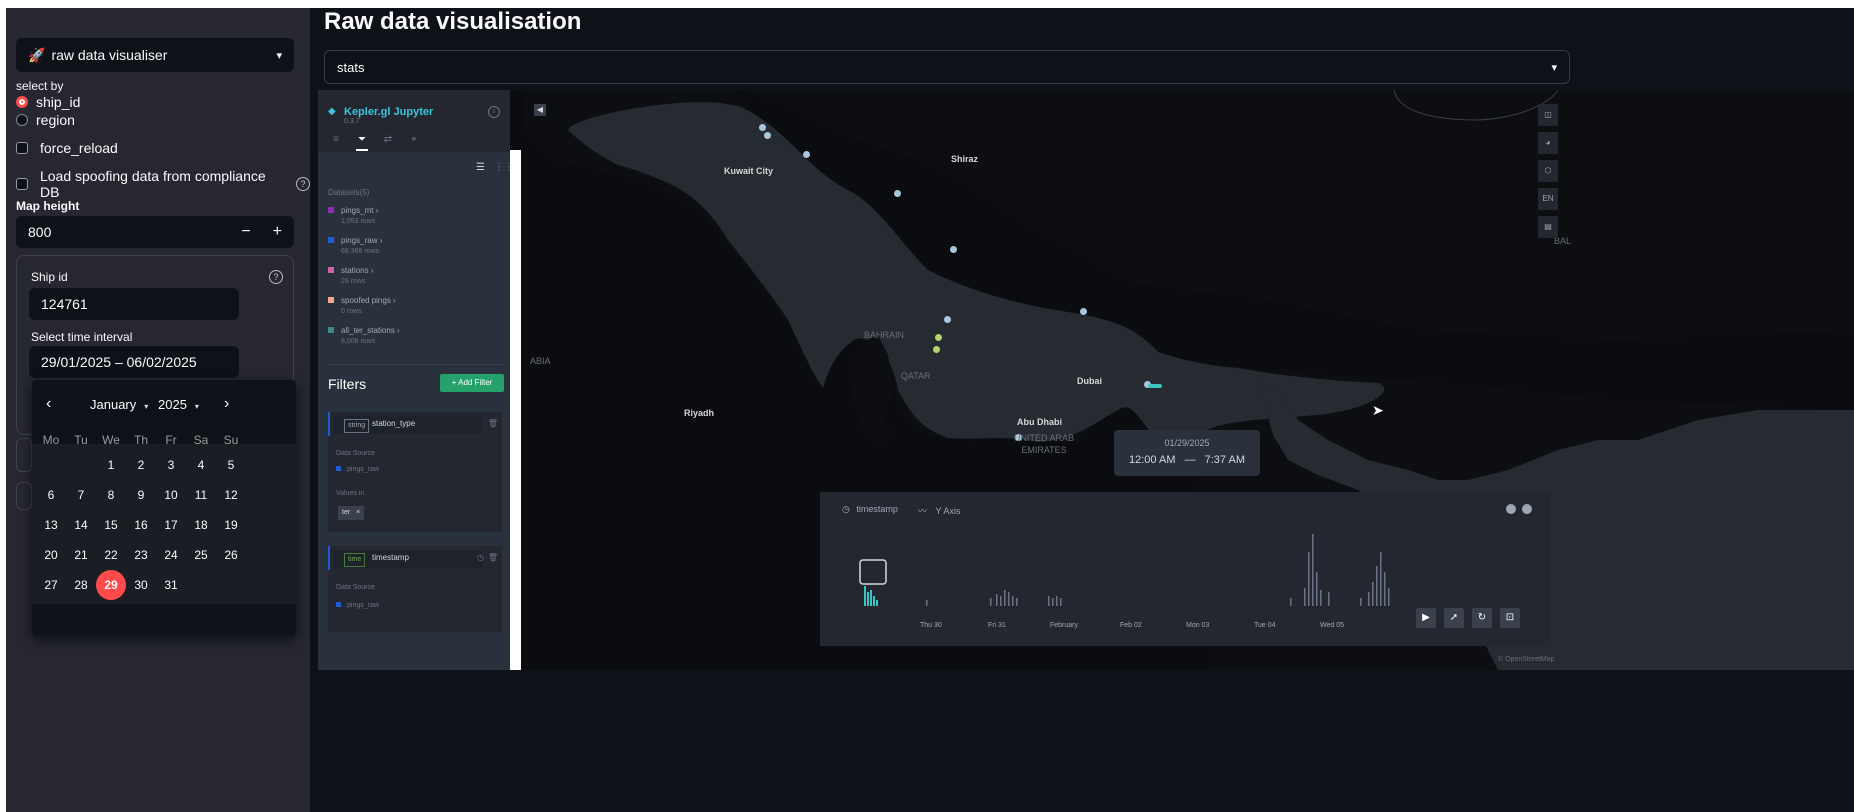  Describe the element at coordinates (388, 140) in the screenshot. I see `interactions-tab-icon: ⇄` at that location.